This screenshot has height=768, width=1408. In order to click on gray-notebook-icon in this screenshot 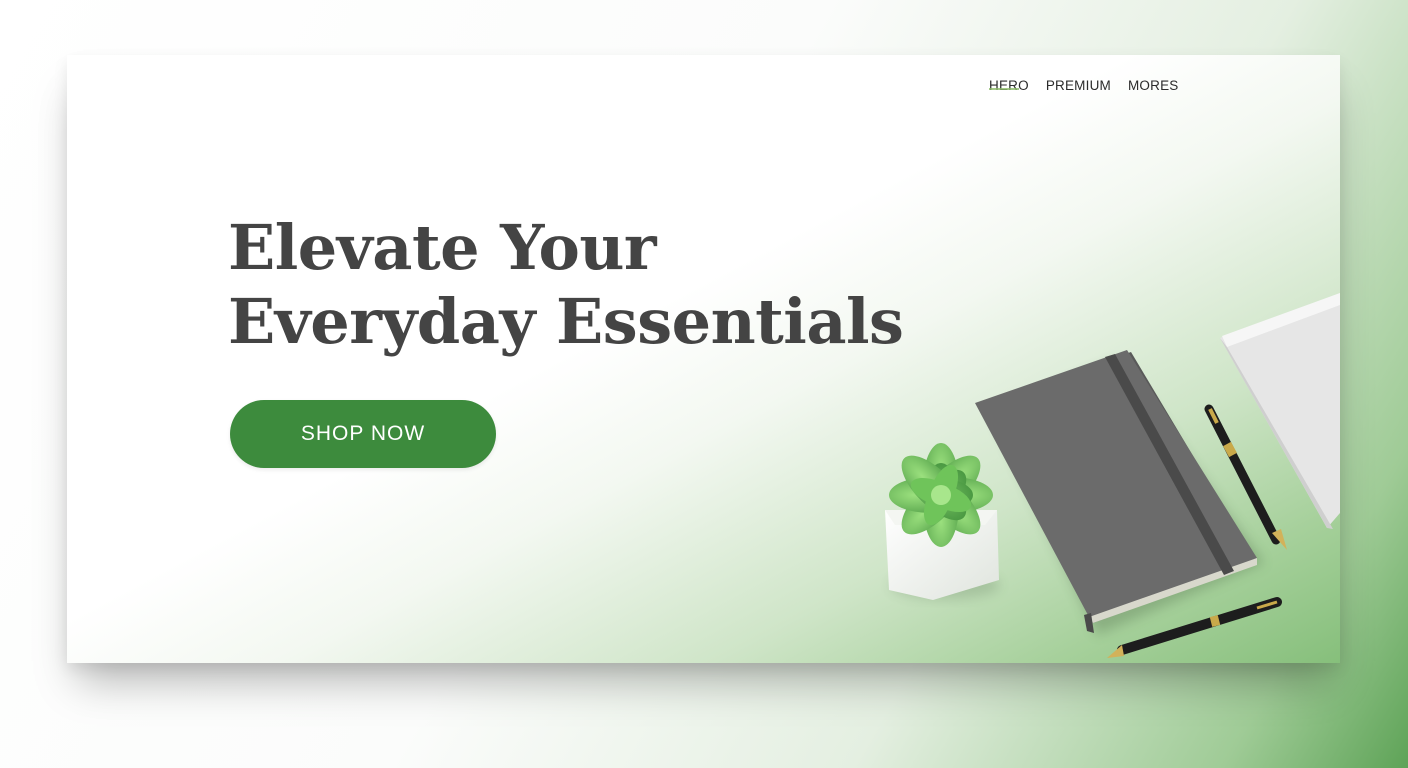, I will do `click(1116, 491)`.